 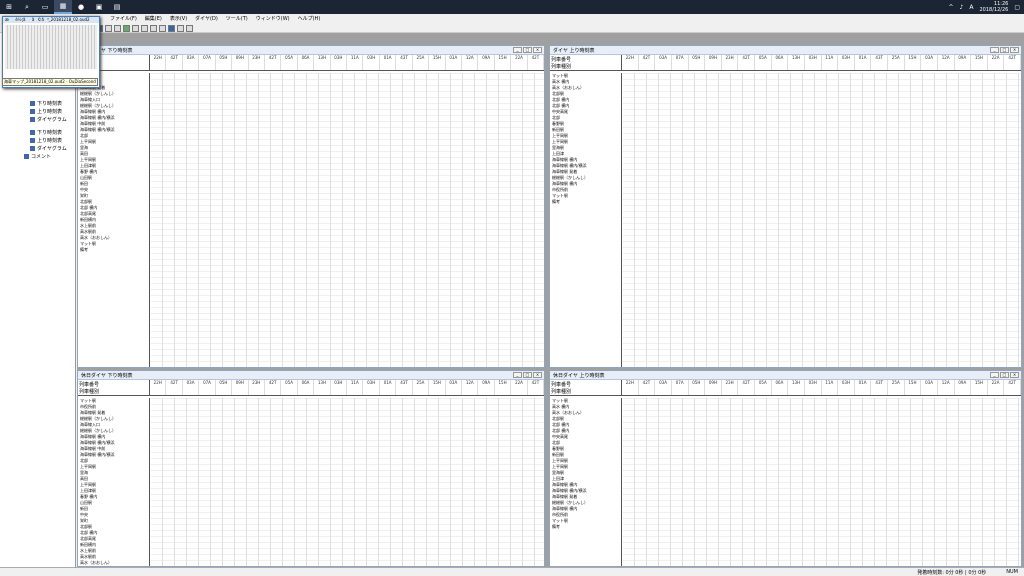 What do you see at coordinates (117, 7) in the screenshot?
I see `app-icon-b: ▤` at bounding box center [117, 7].